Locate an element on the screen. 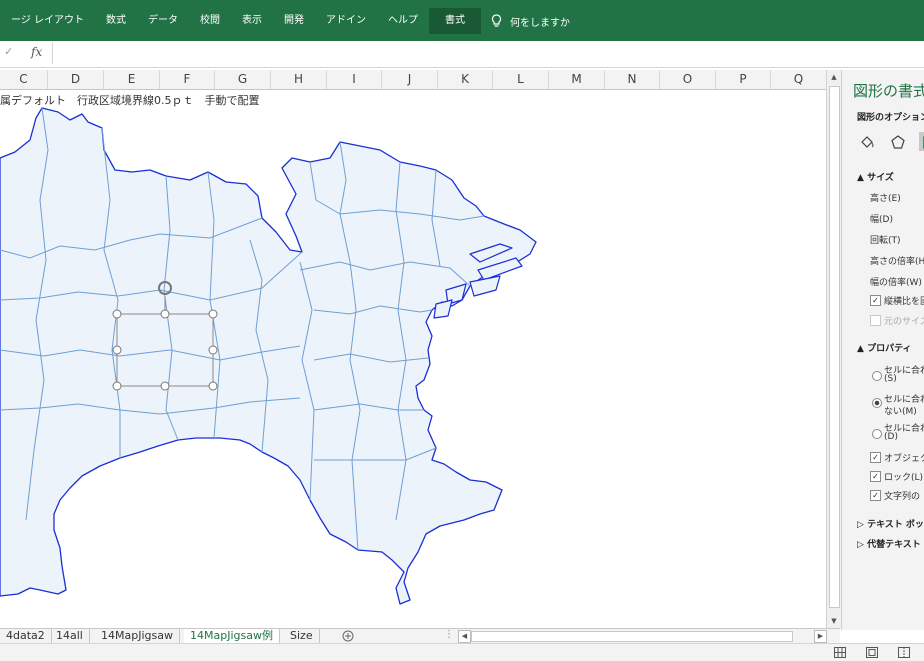  tab-help: ヘルプ is located at coordinates (403, 21).